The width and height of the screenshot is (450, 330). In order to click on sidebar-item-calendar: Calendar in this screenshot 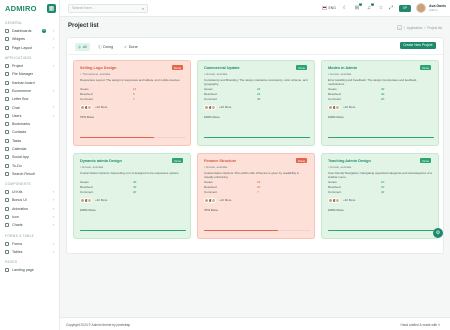, I will do `click(29, 149)`.